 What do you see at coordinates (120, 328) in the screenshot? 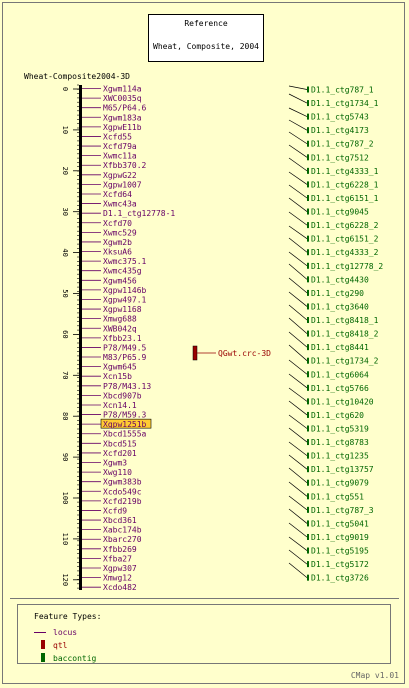
I see `marker-label: XWB042q` at bounding box center [120, 328].